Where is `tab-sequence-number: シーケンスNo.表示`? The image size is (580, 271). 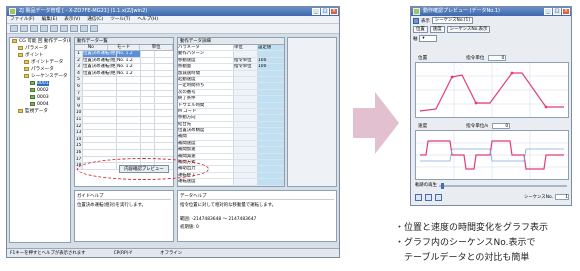
tab-sequence-number: シーケンスNo.表示 is located at coordinates (468, 29).